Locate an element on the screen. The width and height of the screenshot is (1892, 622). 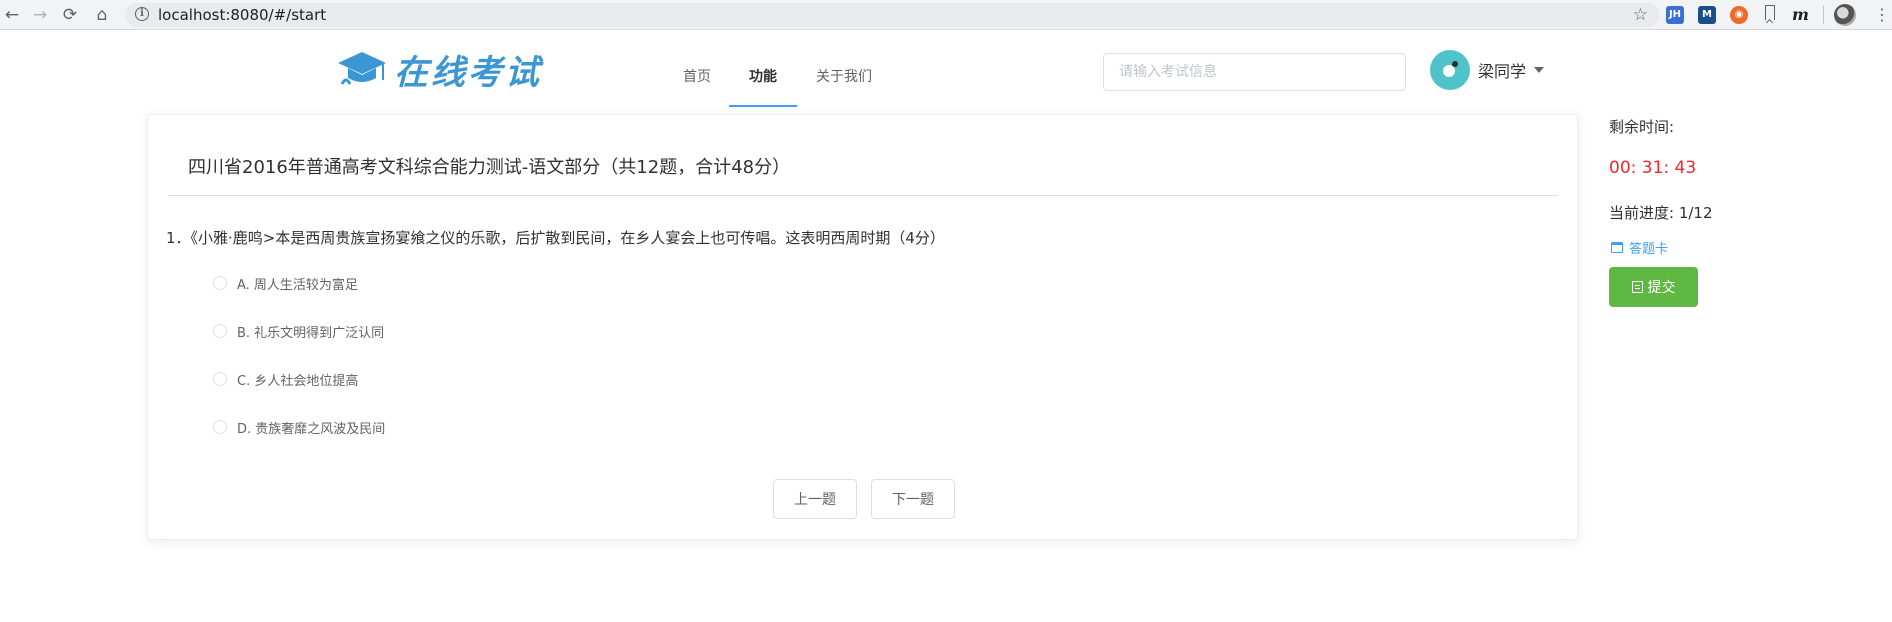
option-a: A. 周人生活较为富足 is located at coordinates (285, 283).